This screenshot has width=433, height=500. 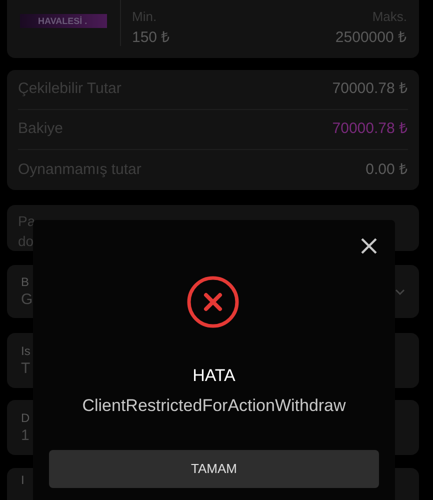 What do you see at coordinates (387, 170) in the screenshot?
I see `balance-value: 0.00 ₺` at bounding box center [387, 170].